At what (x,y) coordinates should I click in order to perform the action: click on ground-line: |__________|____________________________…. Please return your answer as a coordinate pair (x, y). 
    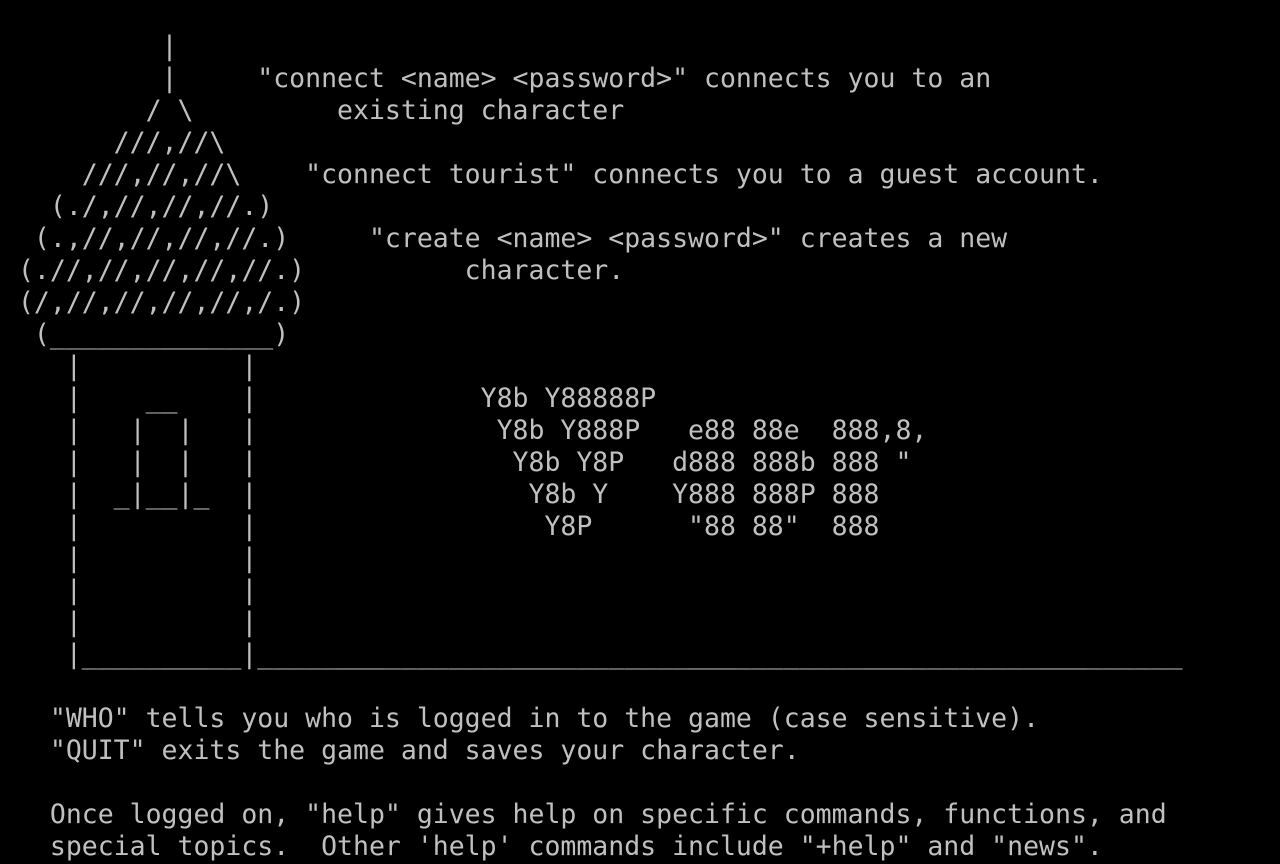
    Looking at the image, I should click on (592, 654).